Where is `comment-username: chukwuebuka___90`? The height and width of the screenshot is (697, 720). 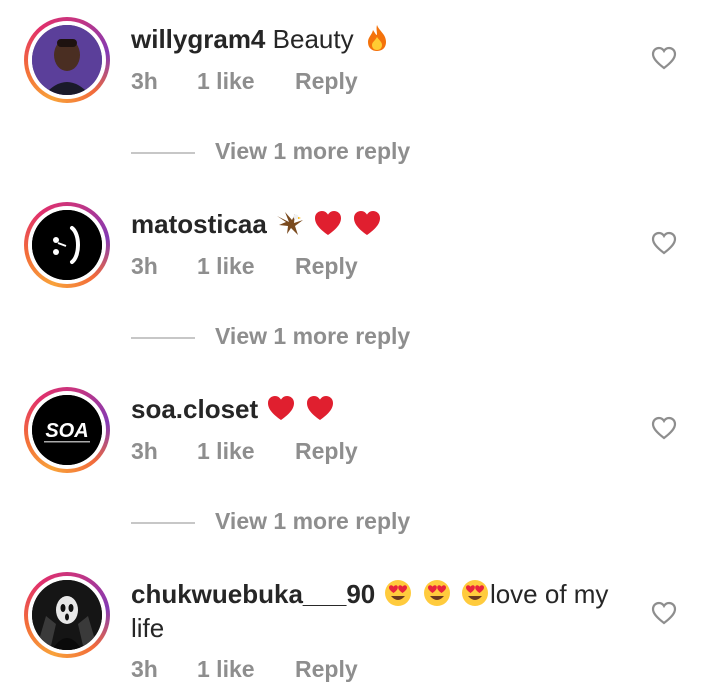 comment-username: chukwuebuka___90 is located at coordinates (253, 594).